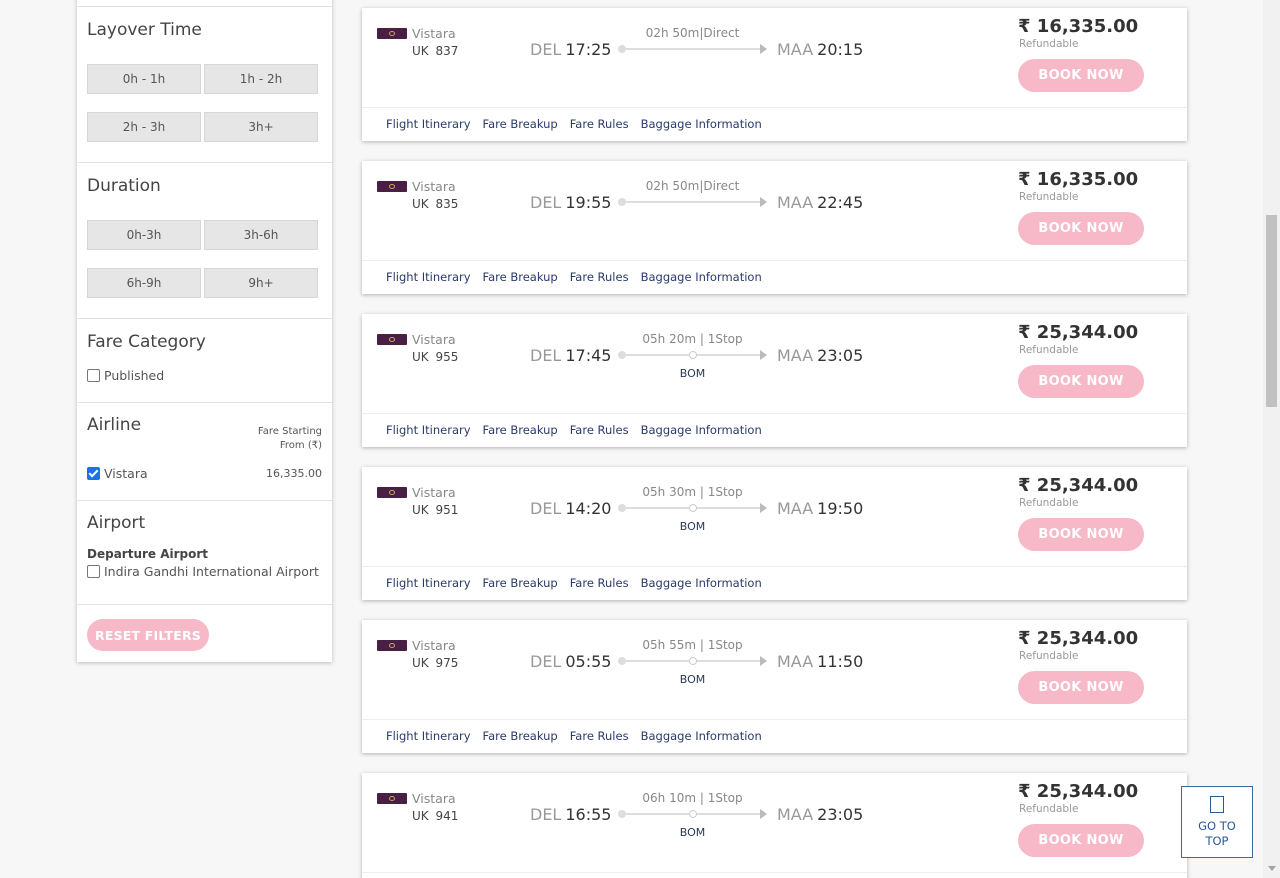 This screenshot has height=878, width=1280. Describe the element at coordinates (435, 204) in the screenshot. I see `flight-number: UK 835` at that location.